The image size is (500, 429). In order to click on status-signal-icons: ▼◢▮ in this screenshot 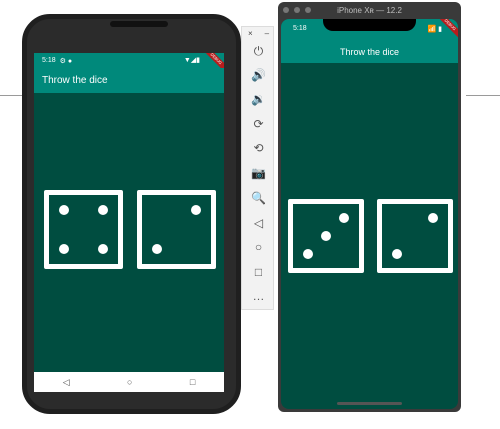, I will do `click(191, 60)`.